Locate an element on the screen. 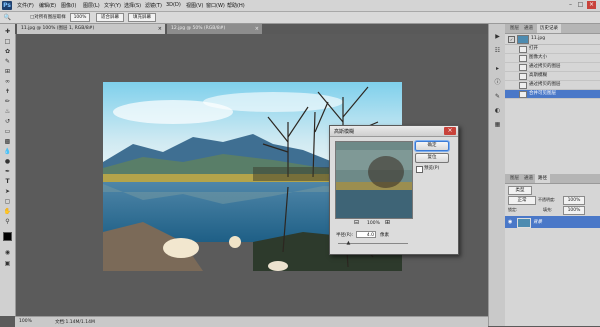 The width and height of the screenshot is (600, 327). fill-label: 填充: is located at coordinates (548, 209).